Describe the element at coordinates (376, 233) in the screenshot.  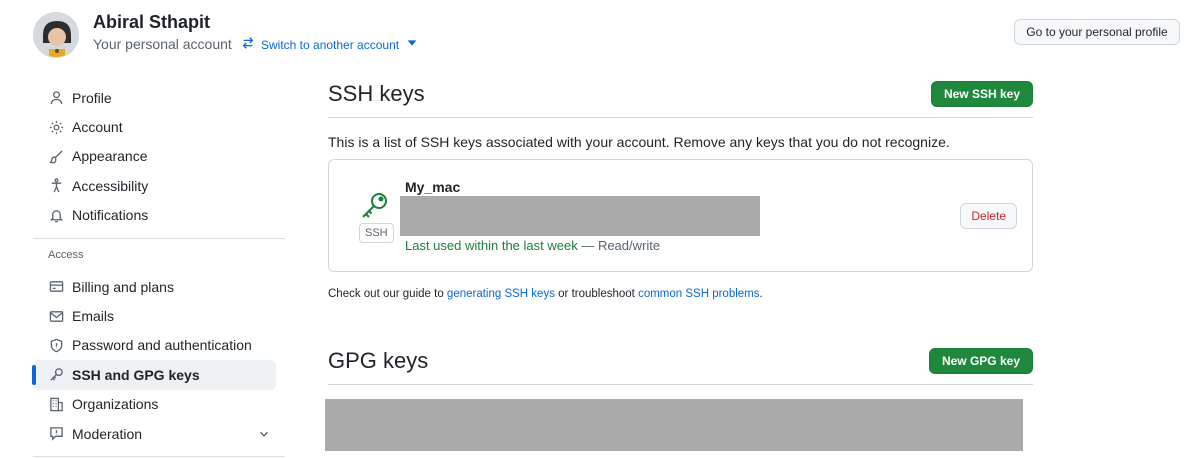
I see `ssh-key-type-badge: SSH` at that location.